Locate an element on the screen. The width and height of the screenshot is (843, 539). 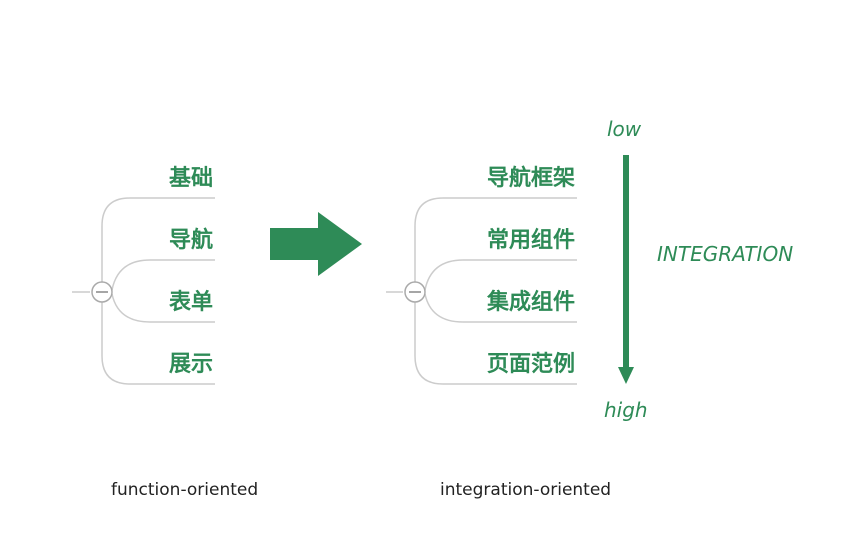
right-arrow-icon is located at coordinates (316, 244).